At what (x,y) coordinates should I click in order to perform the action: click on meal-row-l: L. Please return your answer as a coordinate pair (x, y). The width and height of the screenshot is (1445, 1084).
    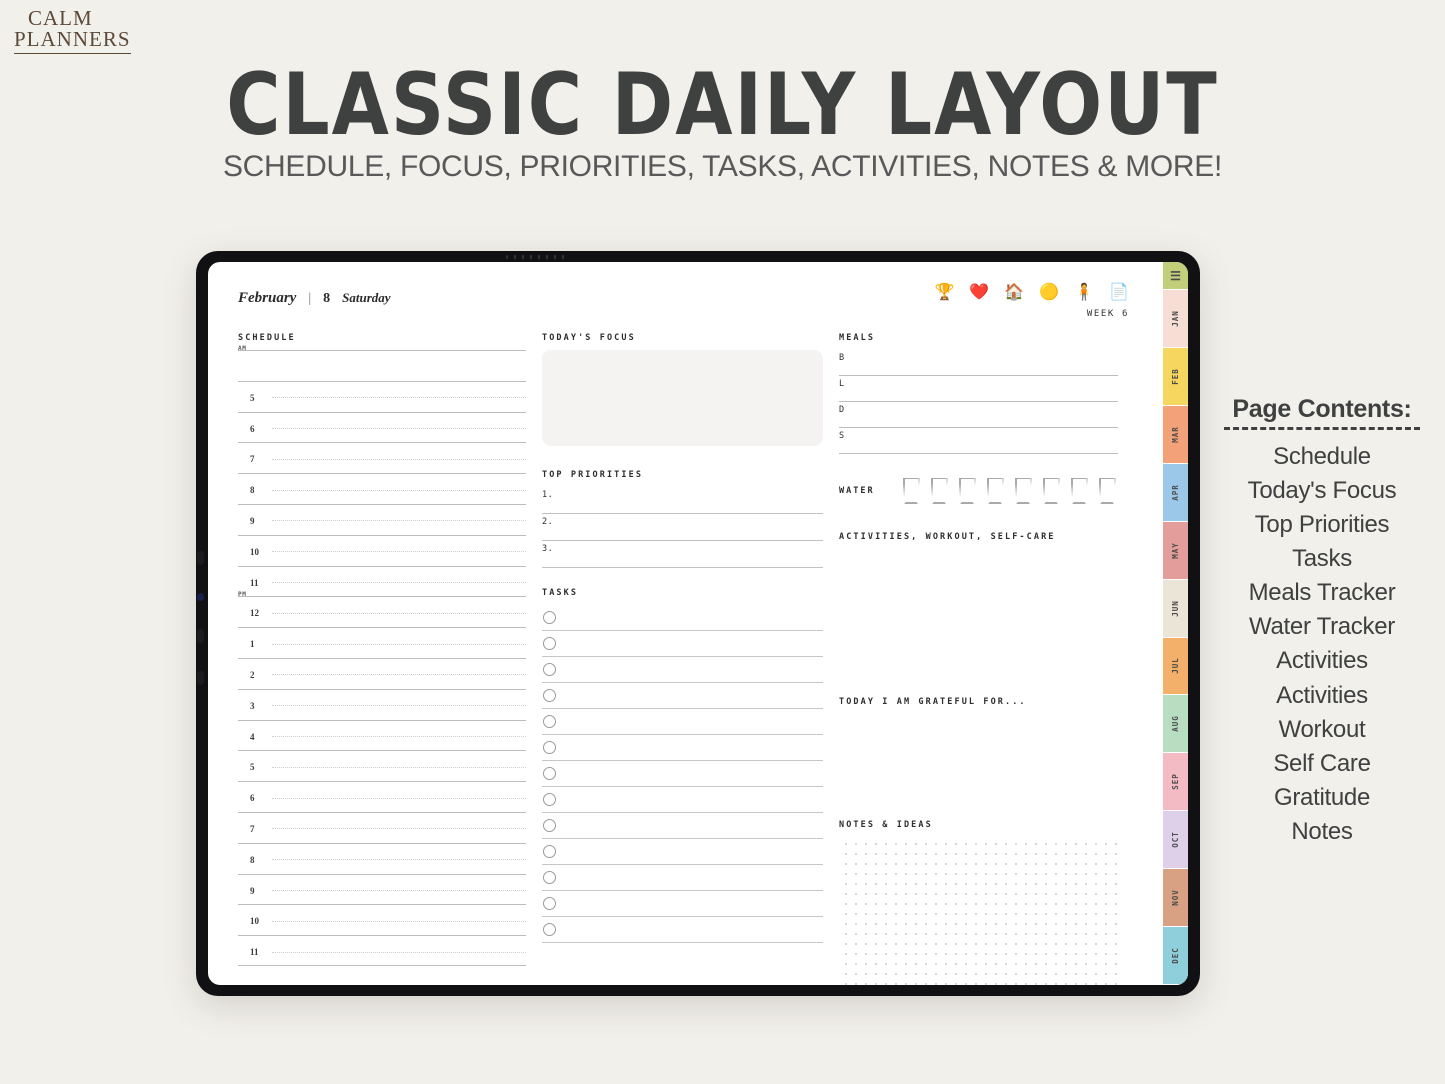
    Looking at the image, I should click on (978, 389).